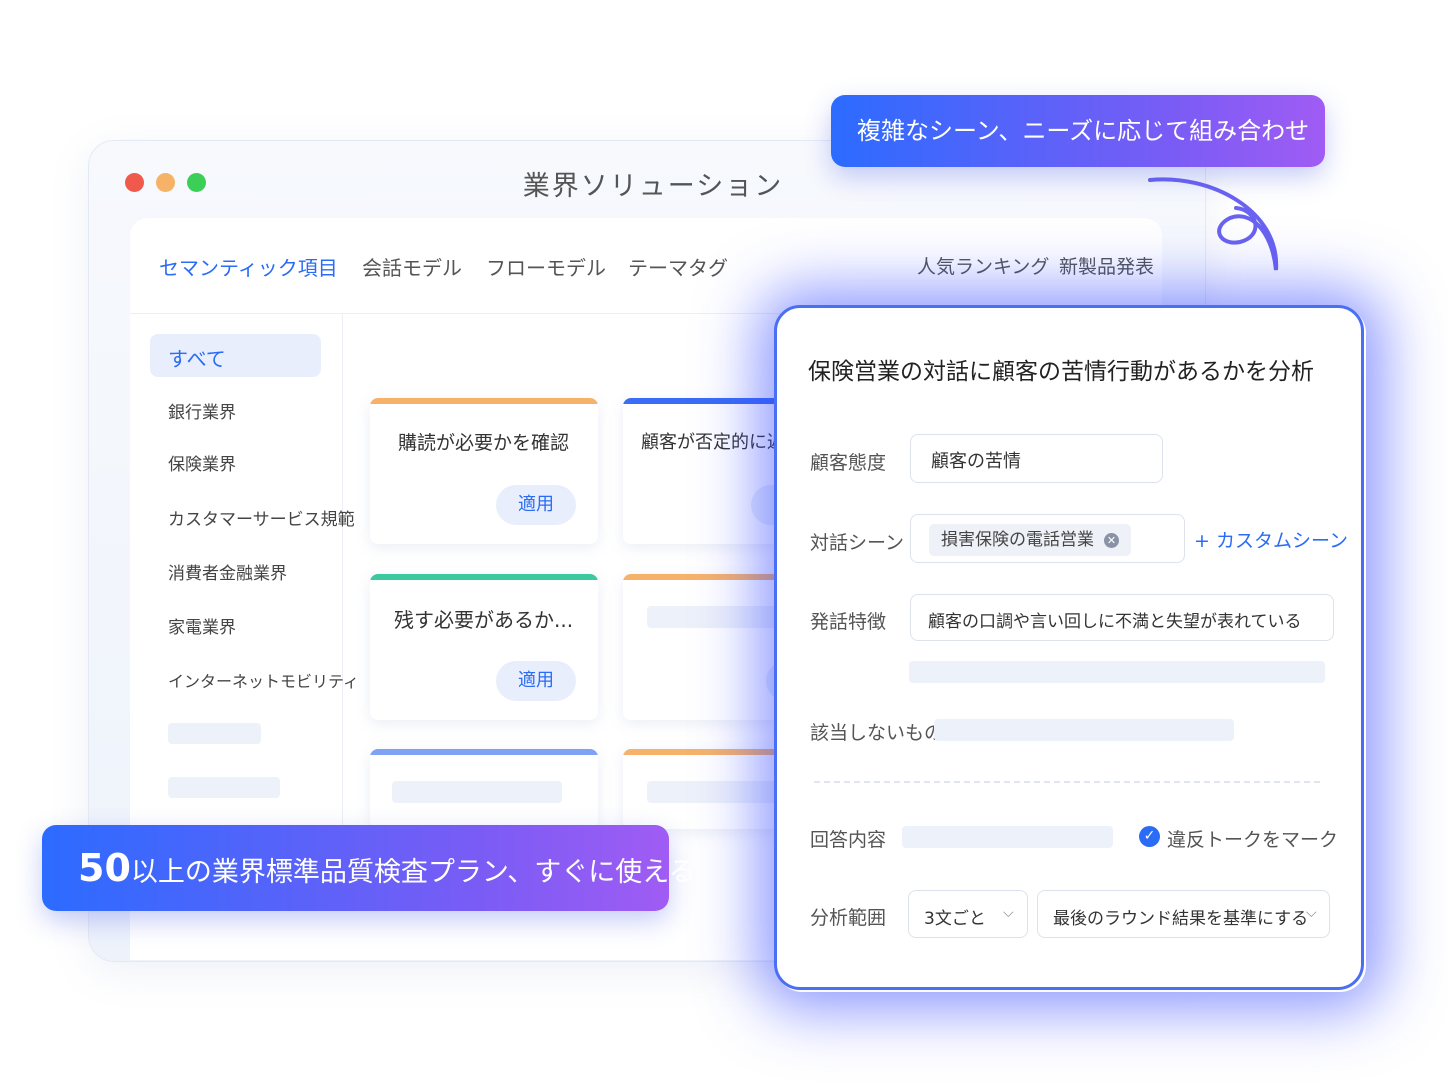 The width and height of the screenshot is (1448, 1086). What do you see at coordinates (848, 918) in the screenshot?
I see `analysis-scope-label: 分析範囲` at bounding box center [848, 918].